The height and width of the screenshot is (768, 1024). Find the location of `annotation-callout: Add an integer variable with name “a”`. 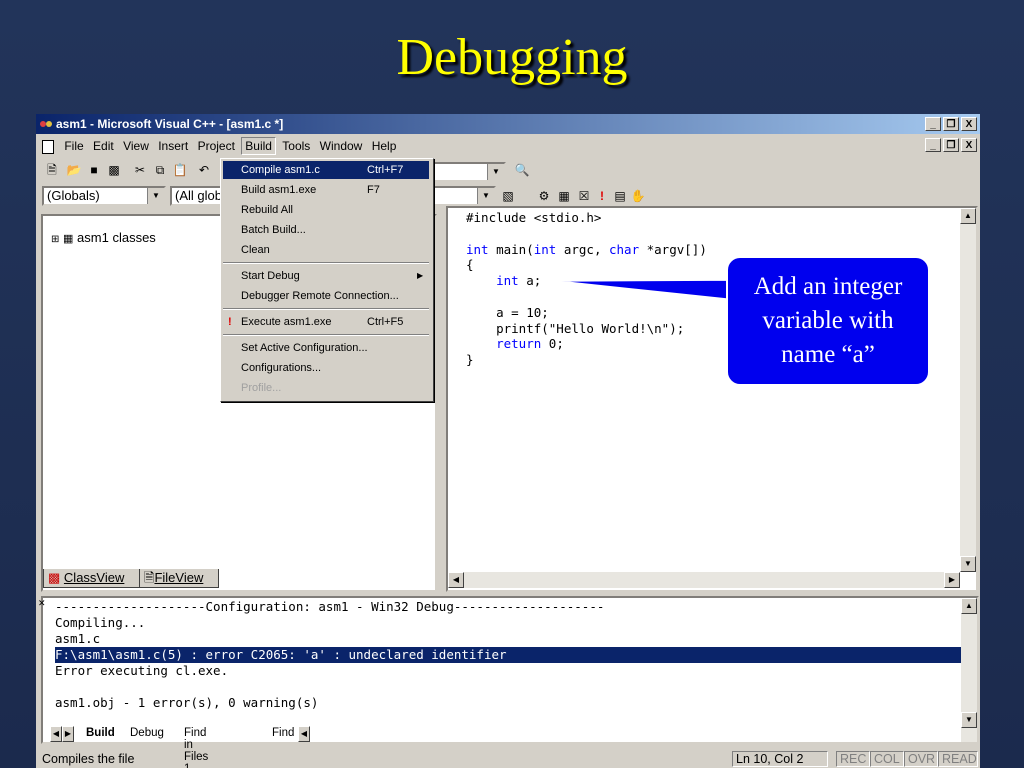

annotation-callout: Add an integer variable with name “a” is located at coordinates (828, 321).